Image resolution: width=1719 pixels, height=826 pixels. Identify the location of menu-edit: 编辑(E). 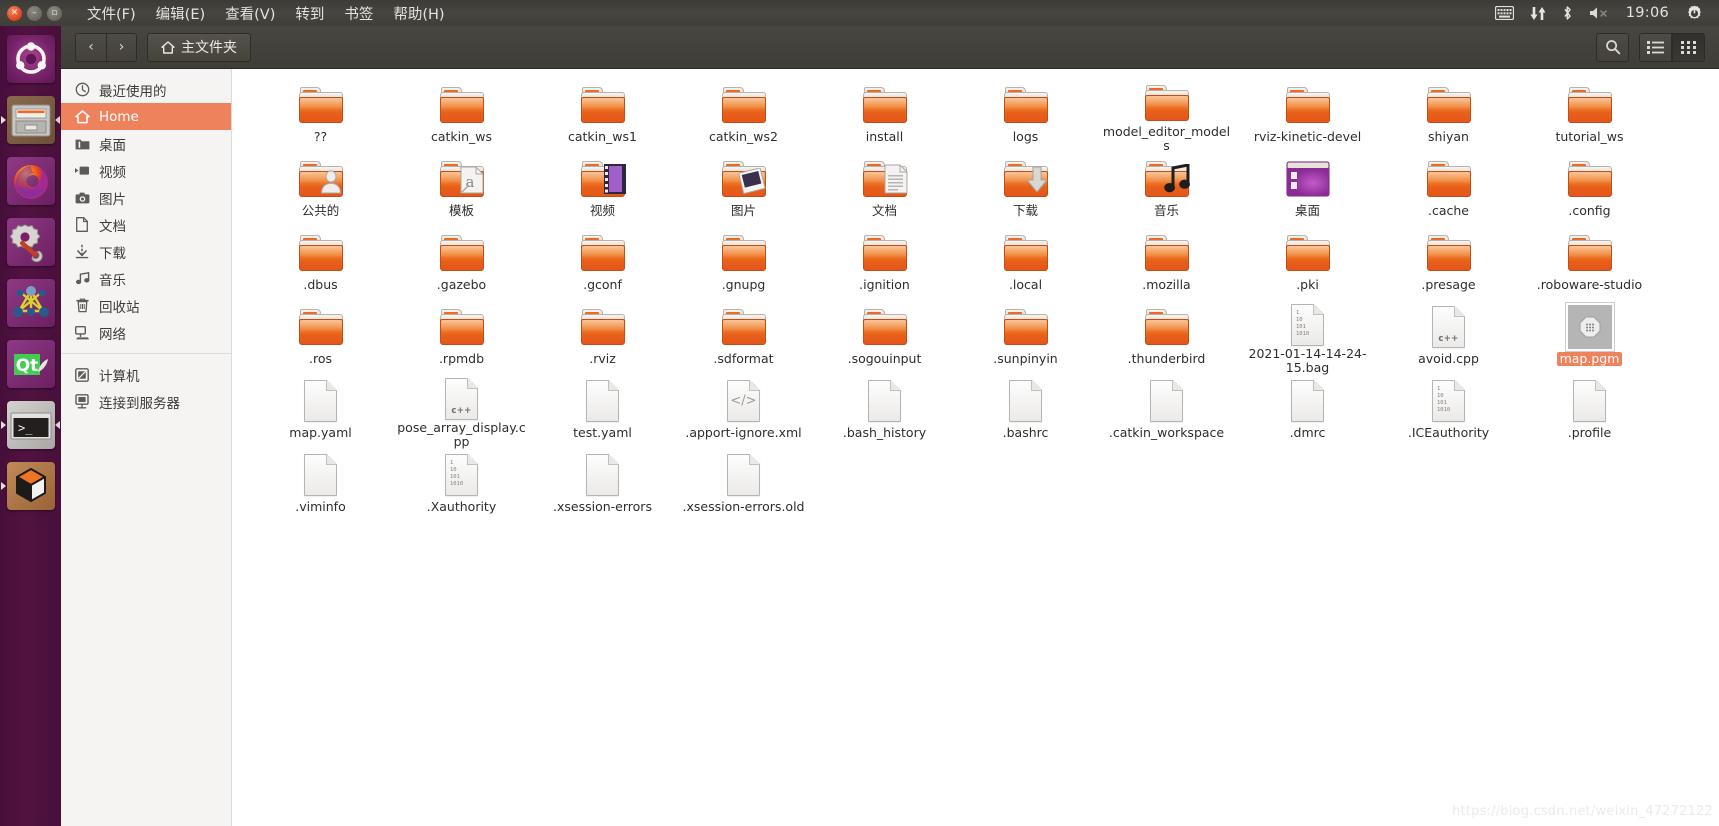
(180, 13).